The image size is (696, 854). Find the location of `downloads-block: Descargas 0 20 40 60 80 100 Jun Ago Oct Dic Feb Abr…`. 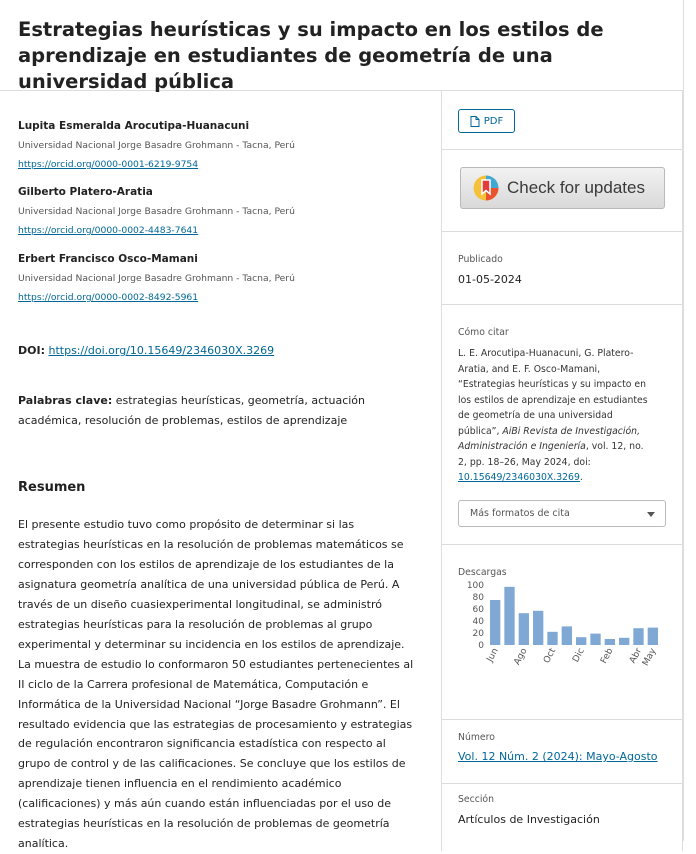

downloads-block: Descargas 0 20 40 60 80 100 Jun Ago Oct Dic Feb Abr… is located at coordinates (562, 632).